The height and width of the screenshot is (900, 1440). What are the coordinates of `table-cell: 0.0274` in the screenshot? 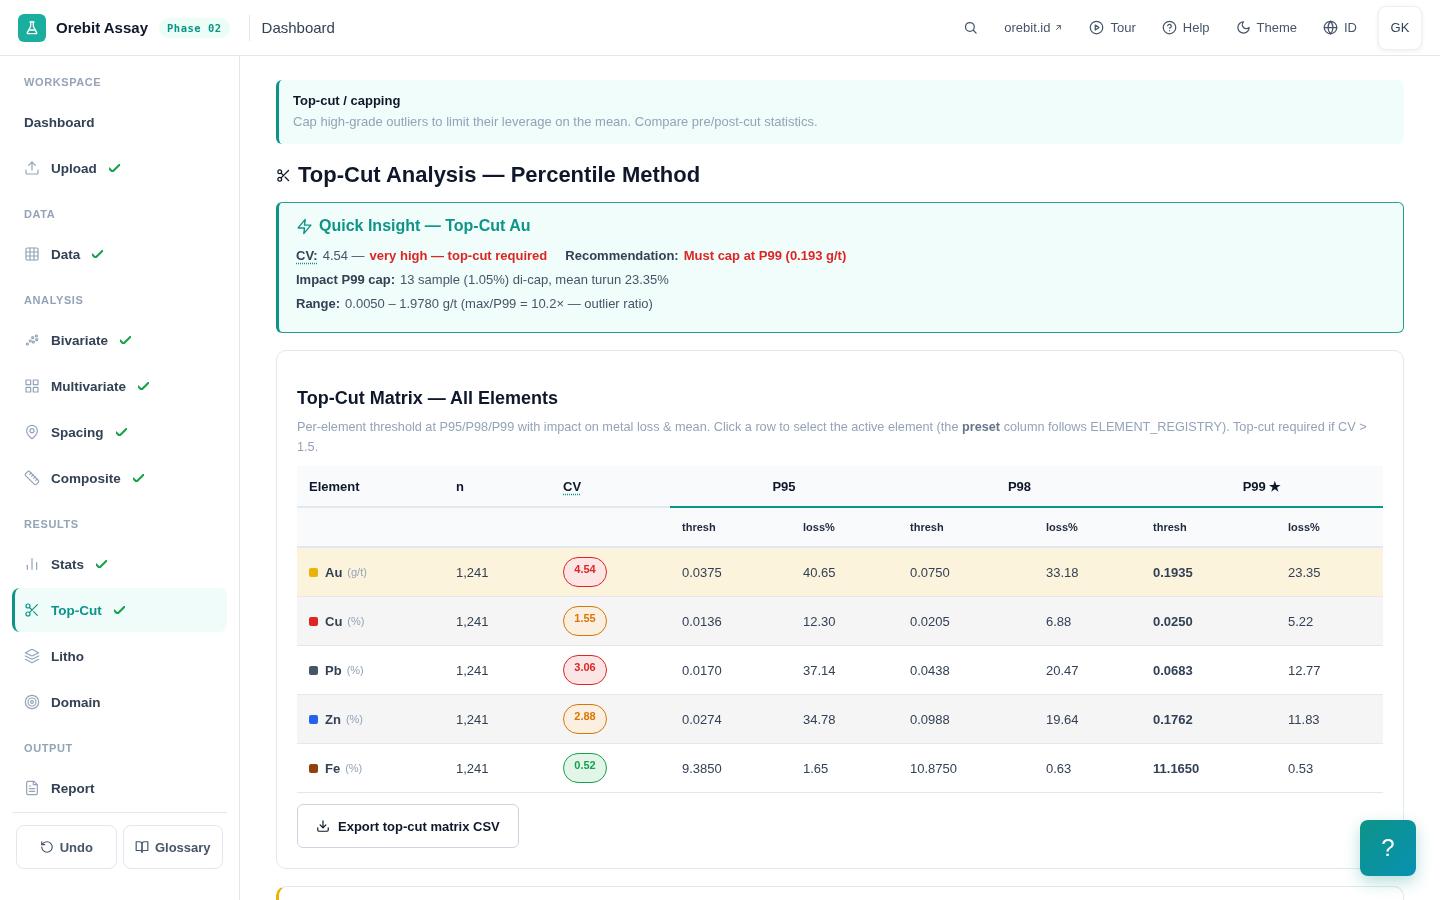 It's located at (702, 719).